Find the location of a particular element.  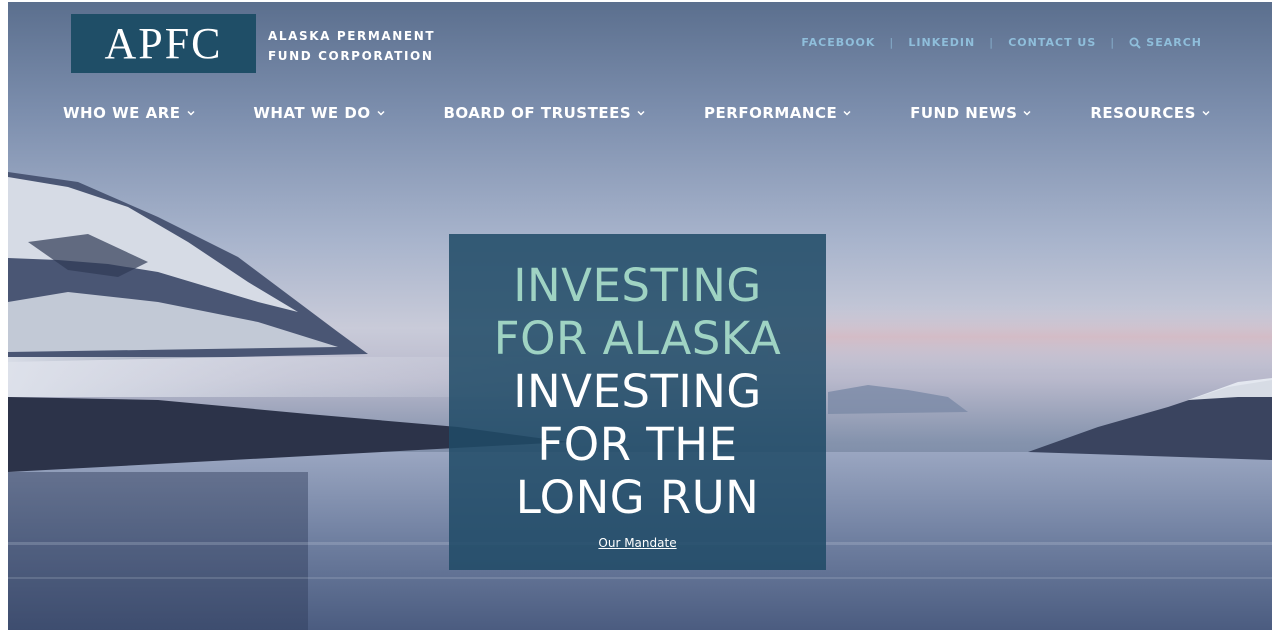

nav-label: WHO WE ARE is located at coordinates (122, 113).